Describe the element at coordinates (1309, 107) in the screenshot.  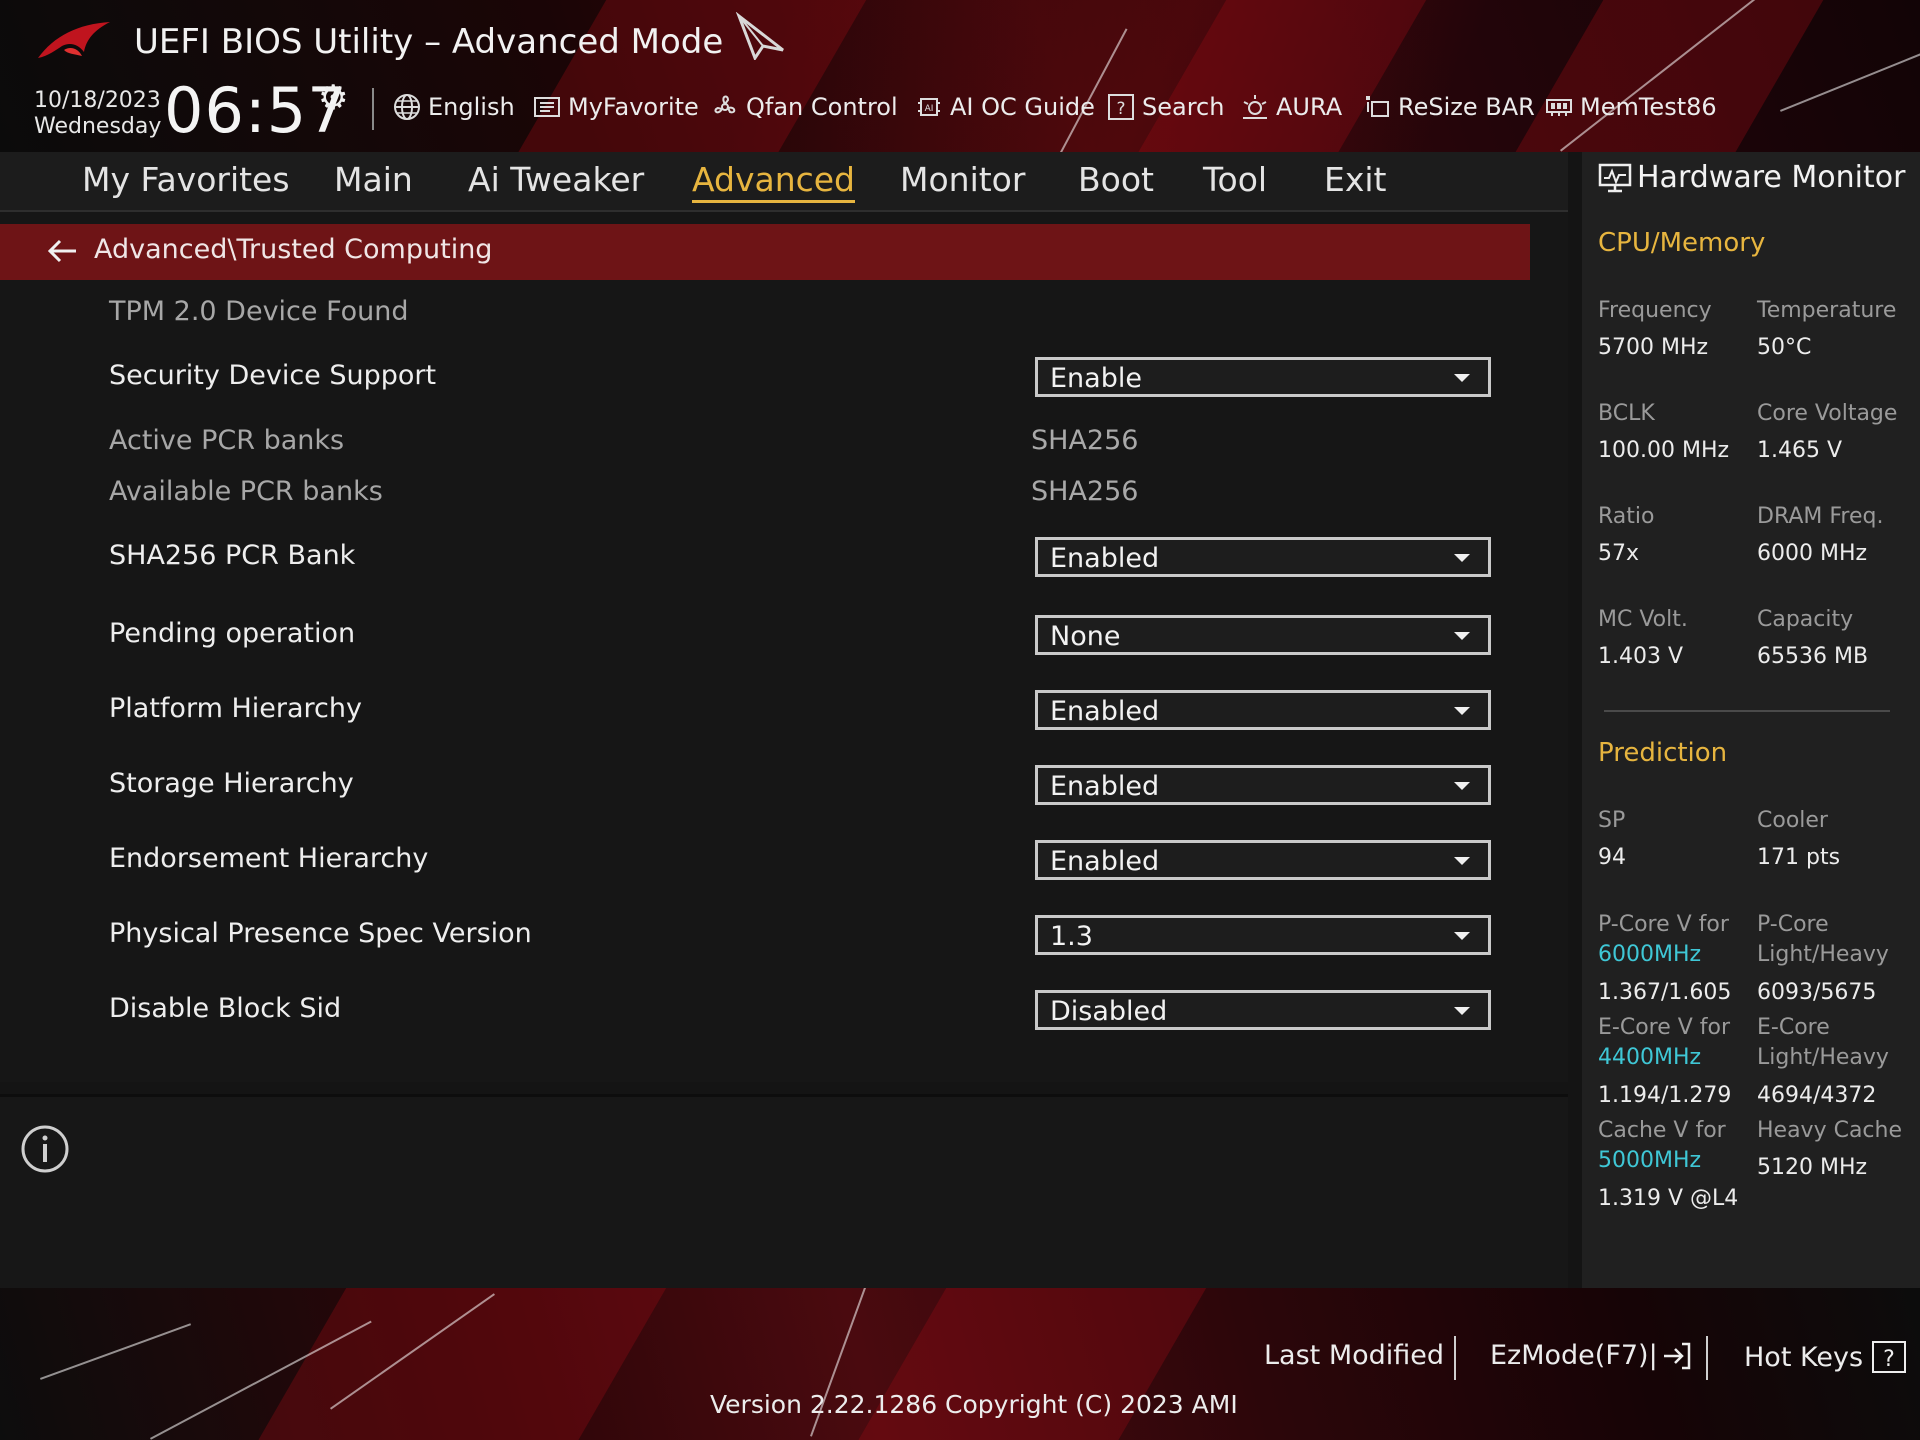
I see `aura-label: AURA` at that location.